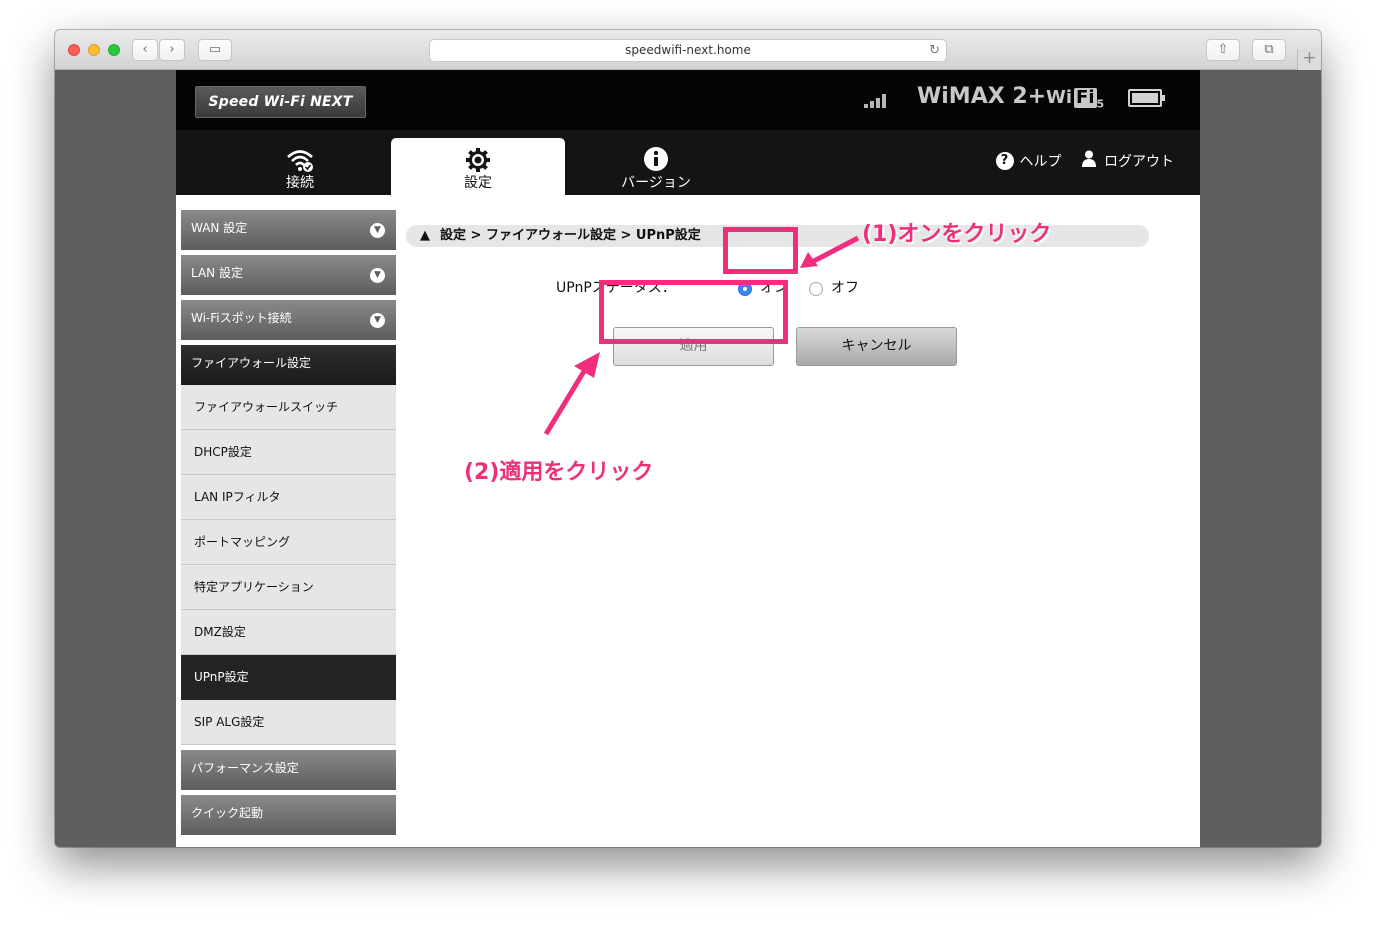 The height and width of the screenshot is (927, 1376). I want to click on sidebar-item-label: Wi-Fiスポット接続, so click(241, 318).